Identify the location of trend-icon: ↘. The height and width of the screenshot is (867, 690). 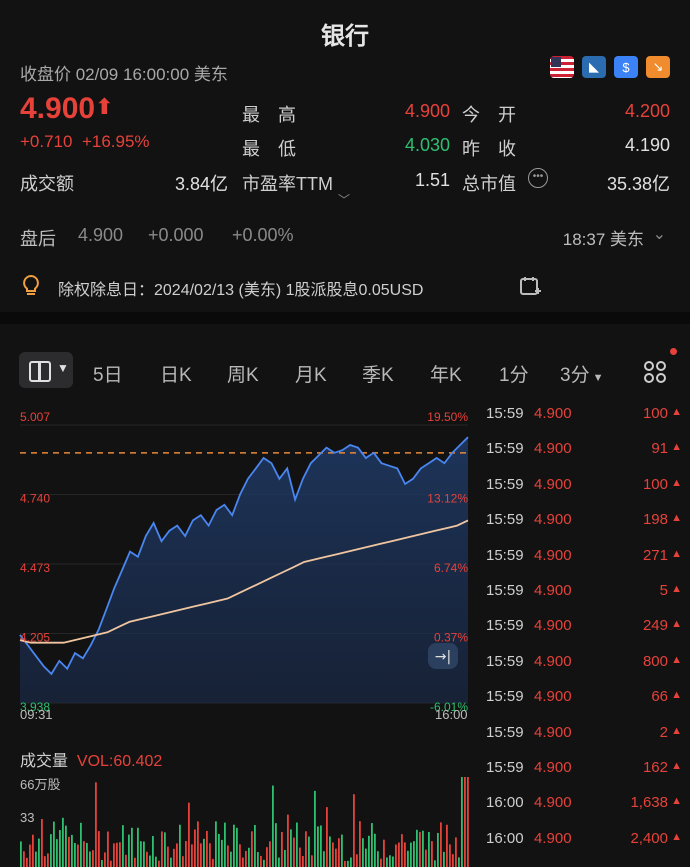
(658, 67).